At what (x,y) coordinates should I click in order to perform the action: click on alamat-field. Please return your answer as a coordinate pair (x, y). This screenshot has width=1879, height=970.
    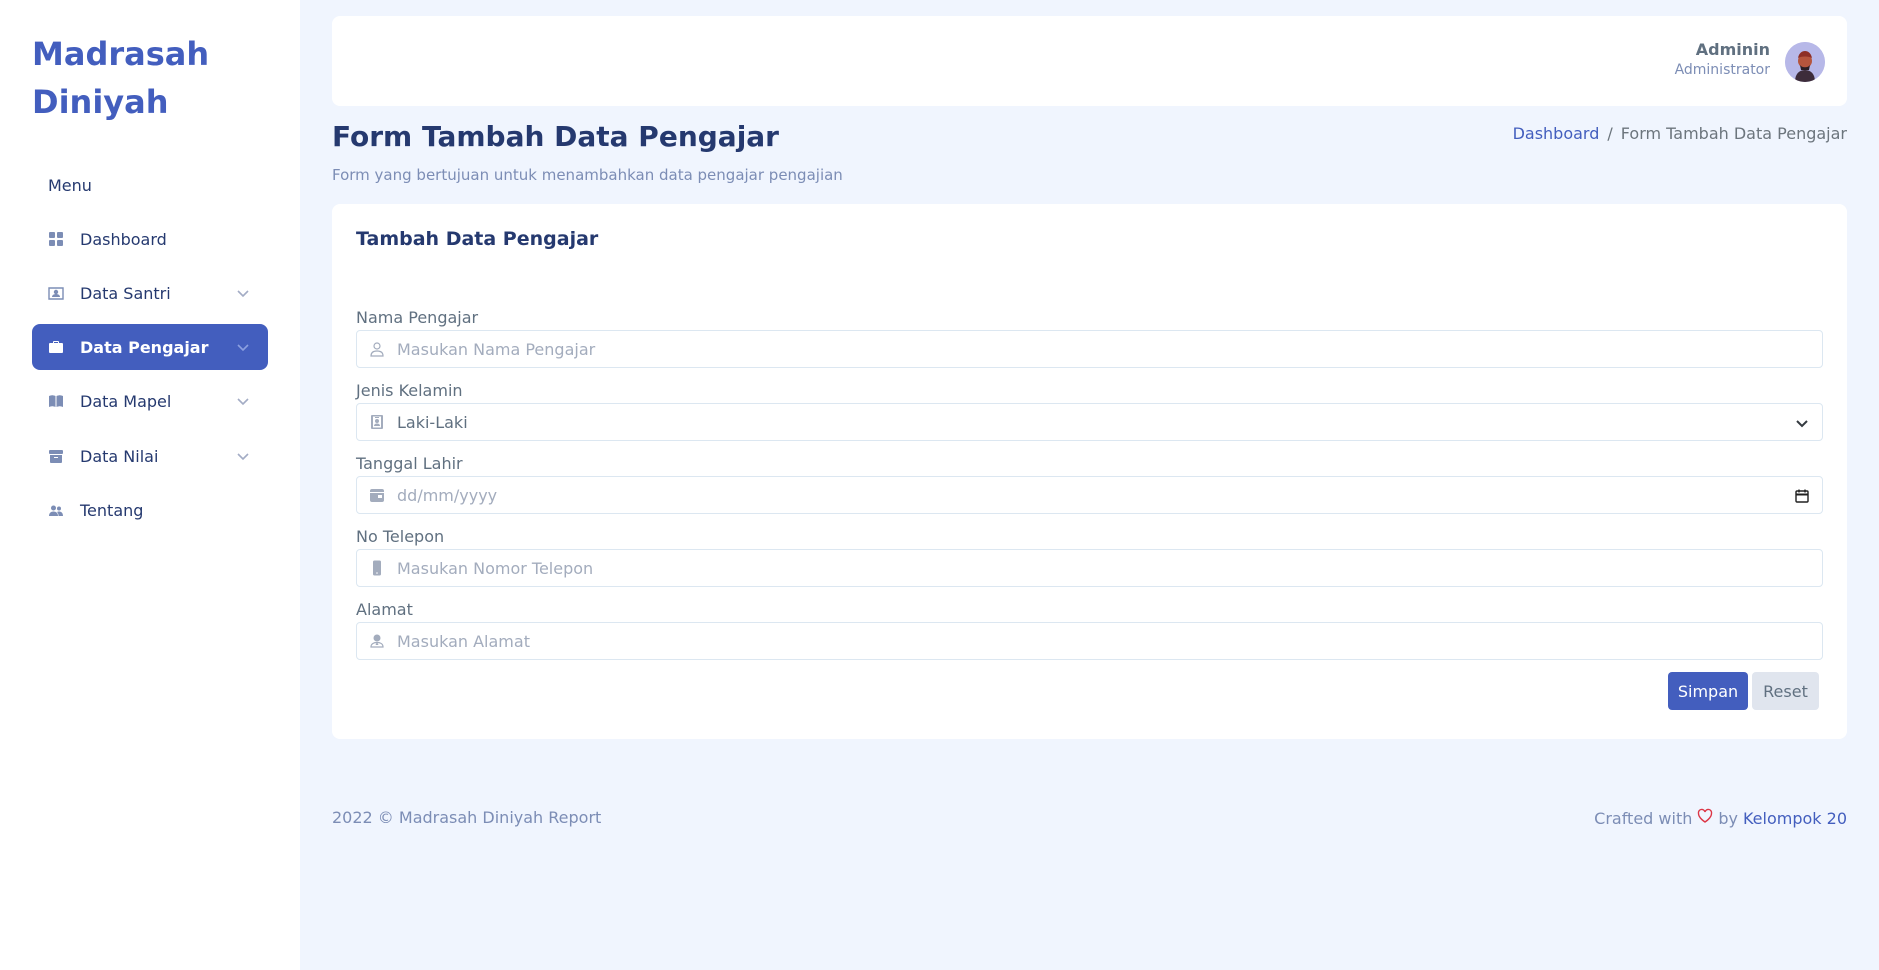
    Looking at the image, I should click on (1089, 641).